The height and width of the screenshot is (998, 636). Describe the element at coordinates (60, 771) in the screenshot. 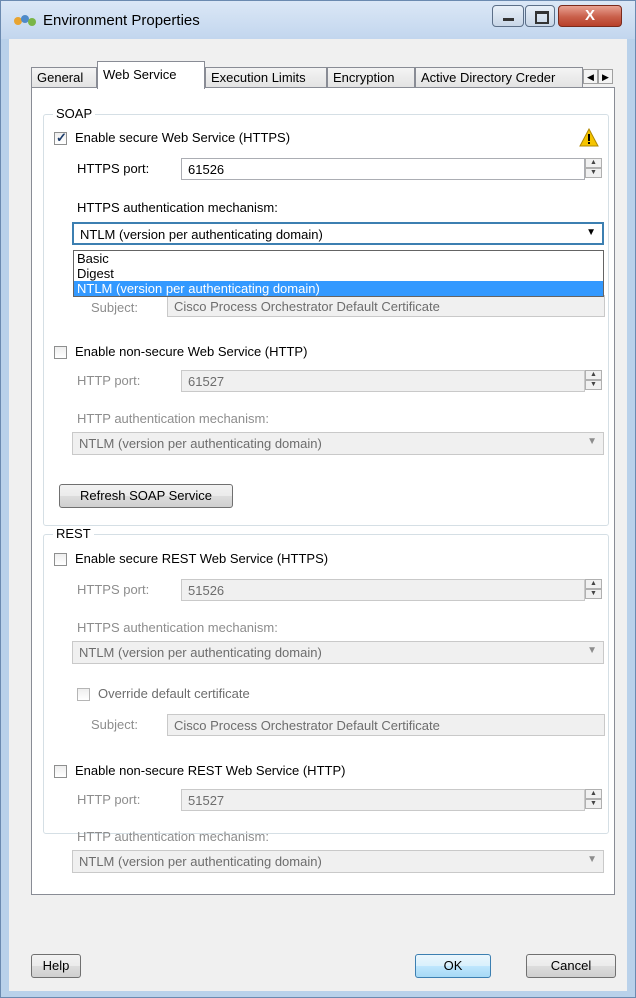

I see `rest-http-checkbox` at that location.